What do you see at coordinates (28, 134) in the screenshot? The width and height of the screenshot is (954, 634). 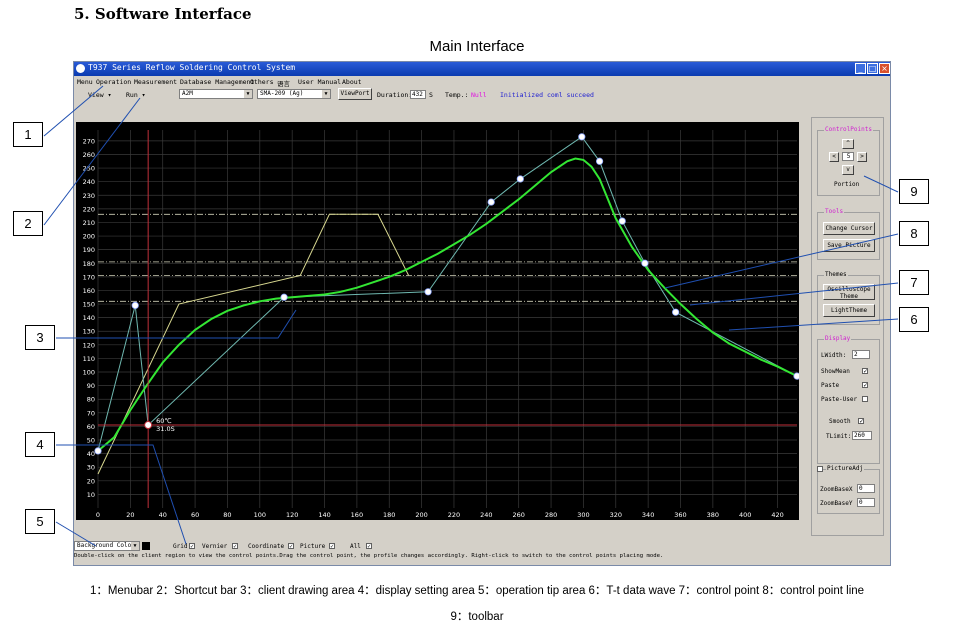 I see `callout-1: 1` at bounding box center [28, 134].